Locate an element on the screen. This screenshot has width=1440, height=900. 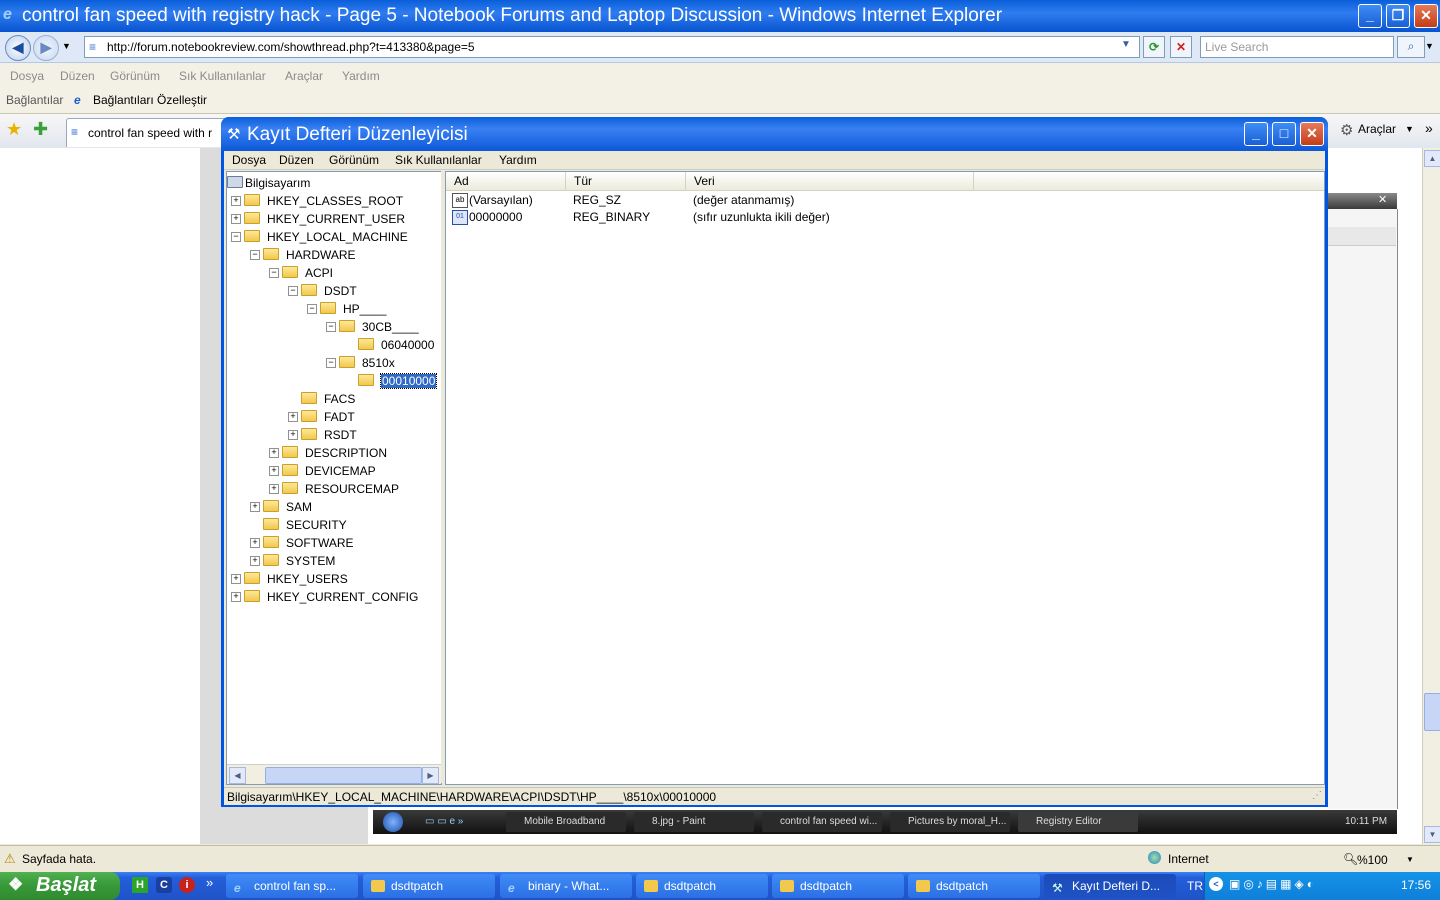
regedit-minimize-button: _ is located at coordinates (1256, 134).